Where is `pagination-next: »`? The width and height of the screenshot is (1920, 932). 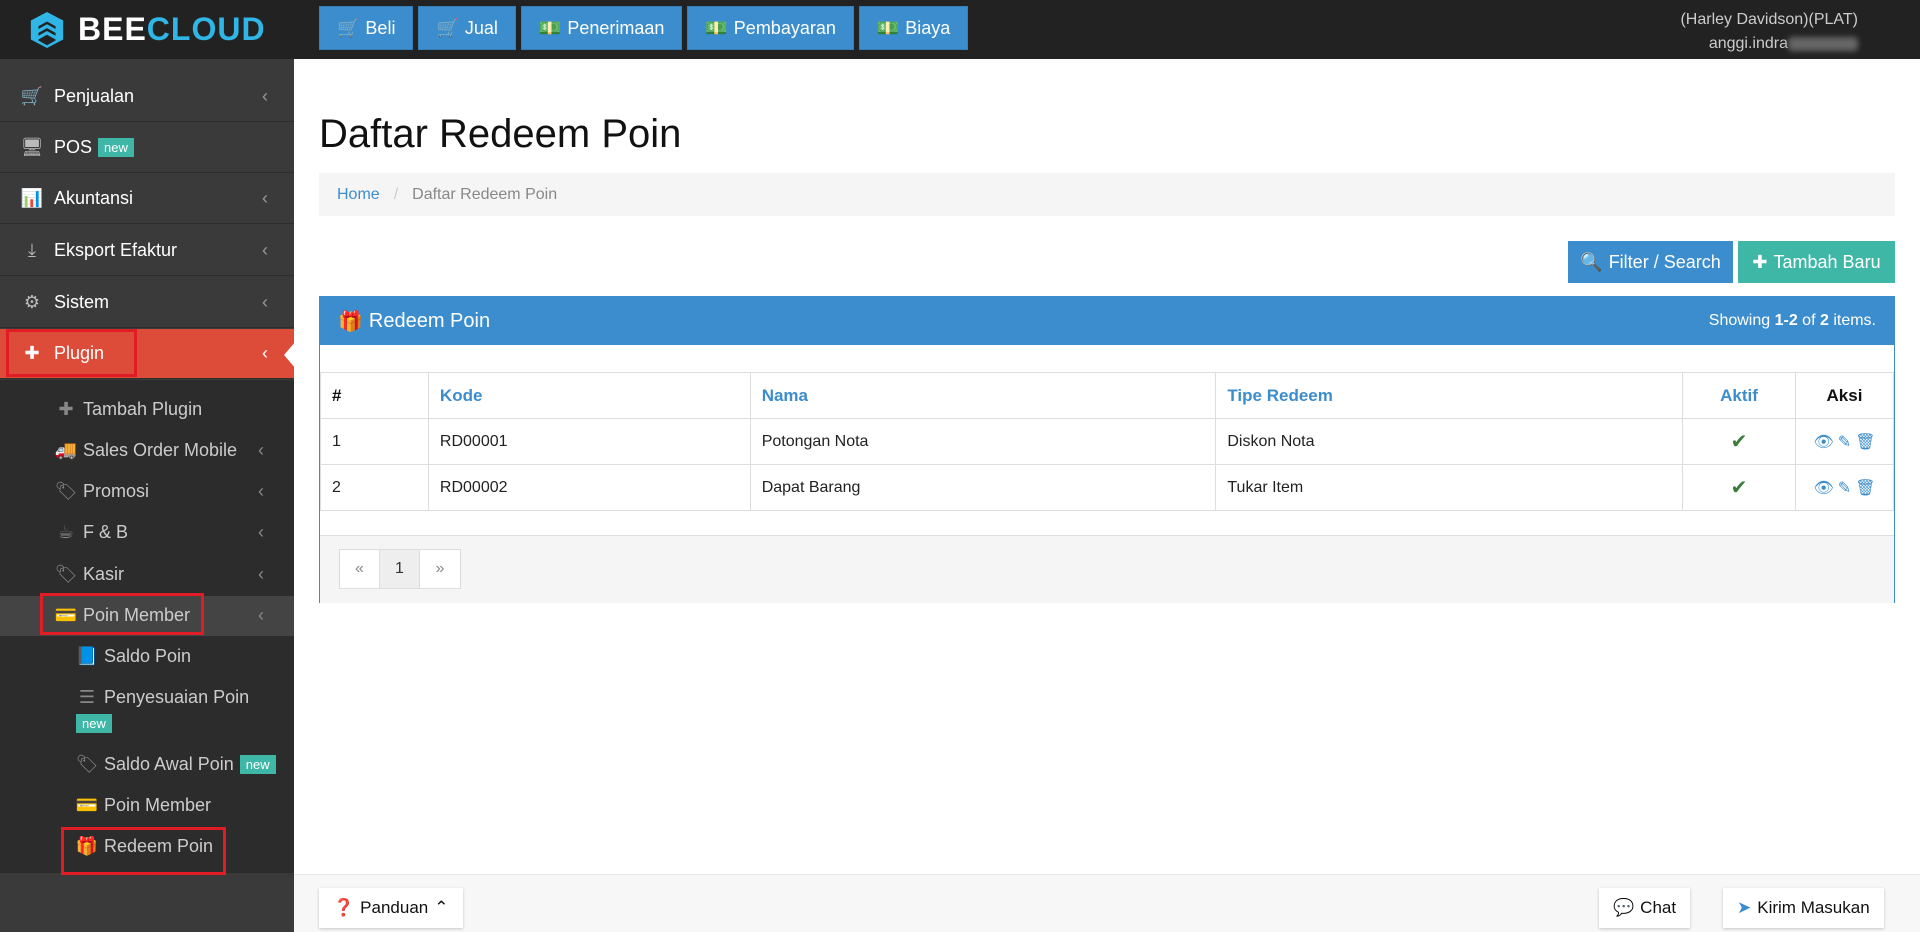 pagination-next: » is located at coordinates (440, 569).